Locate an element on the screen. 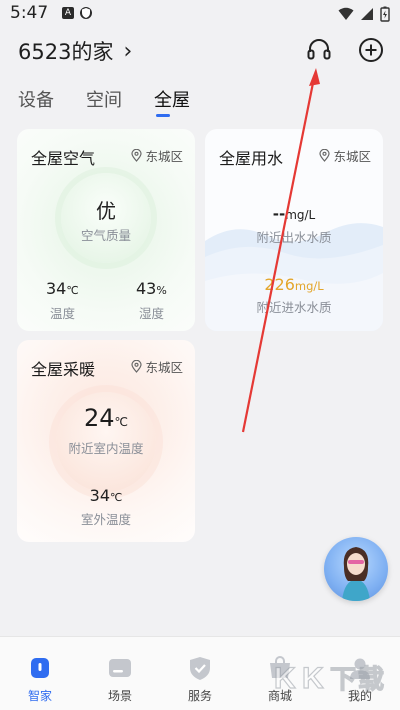  virtual-assistant-avatar is located at coordinates (356, 569).